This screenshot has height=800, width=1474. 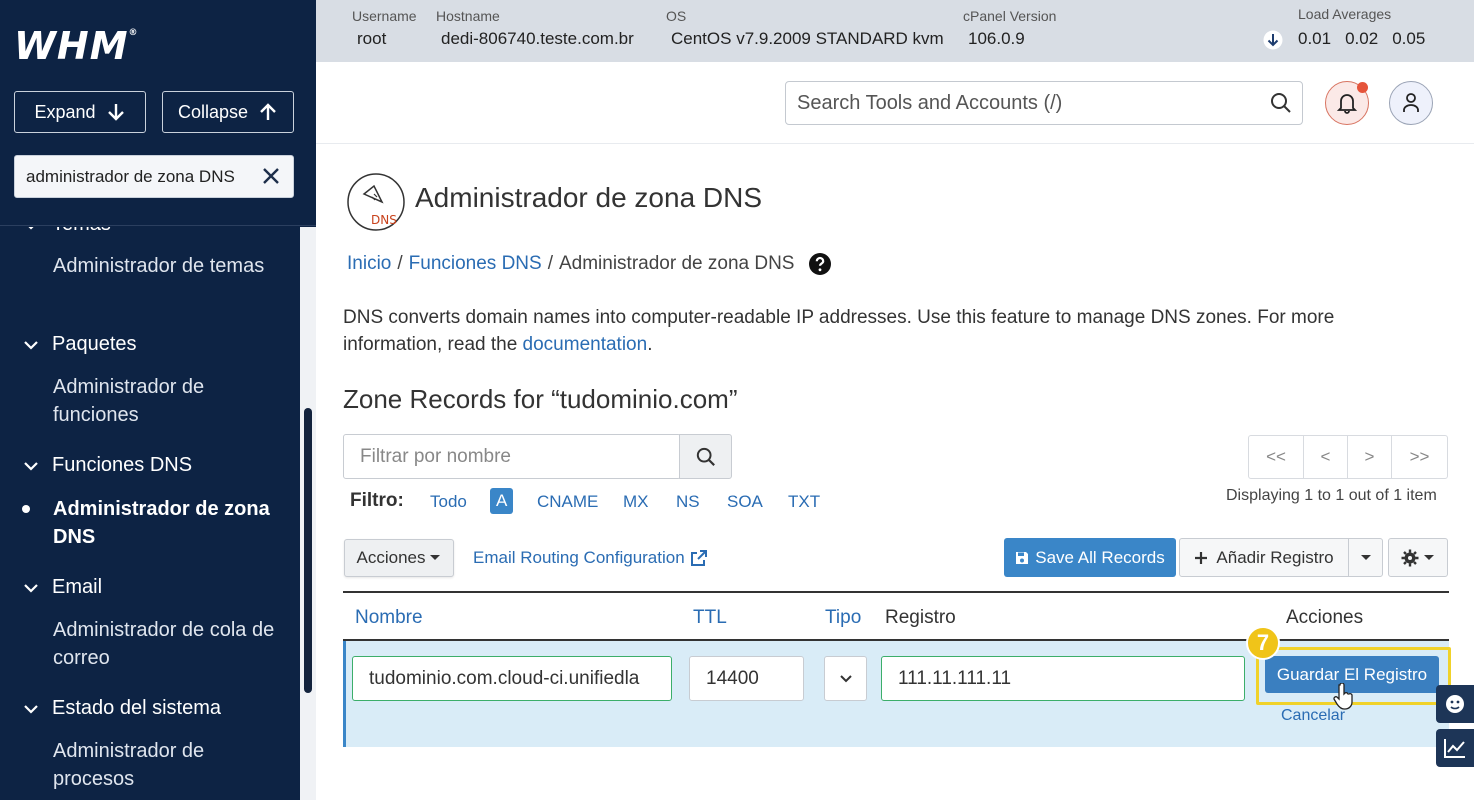 I want to click on load-averages-values: 0.01 0.02 0.05, so click(x=1361, y=39).